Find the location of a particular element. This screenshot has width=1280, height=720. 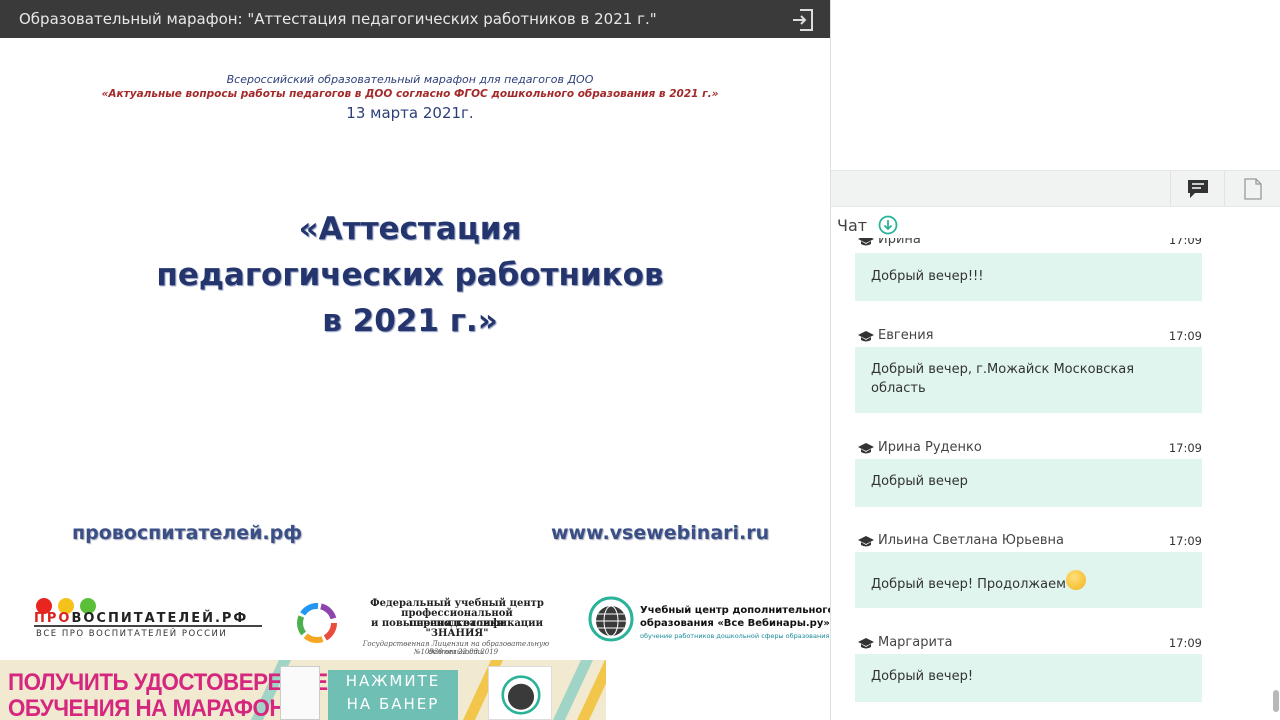

exit-icon is located at coordinates (803, 20).